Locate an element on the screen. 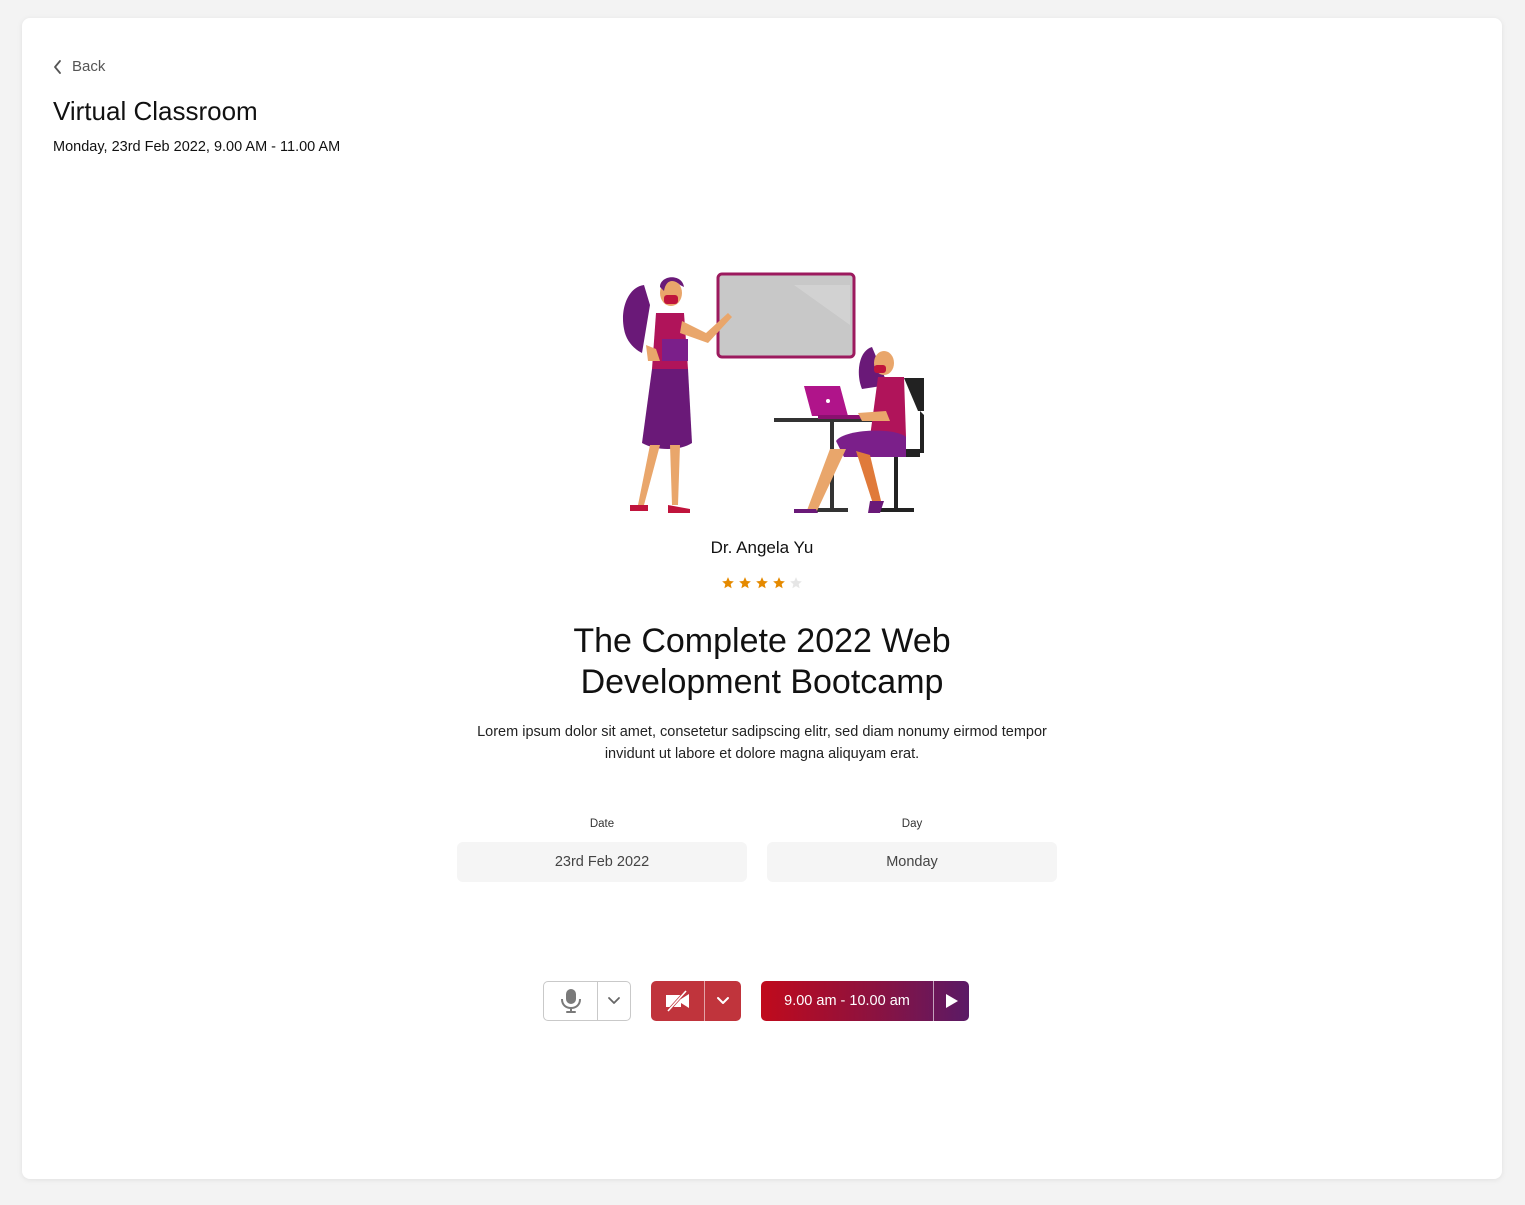  course-title-line-2: Development Bootcamp is located at coordinates (762, 682).